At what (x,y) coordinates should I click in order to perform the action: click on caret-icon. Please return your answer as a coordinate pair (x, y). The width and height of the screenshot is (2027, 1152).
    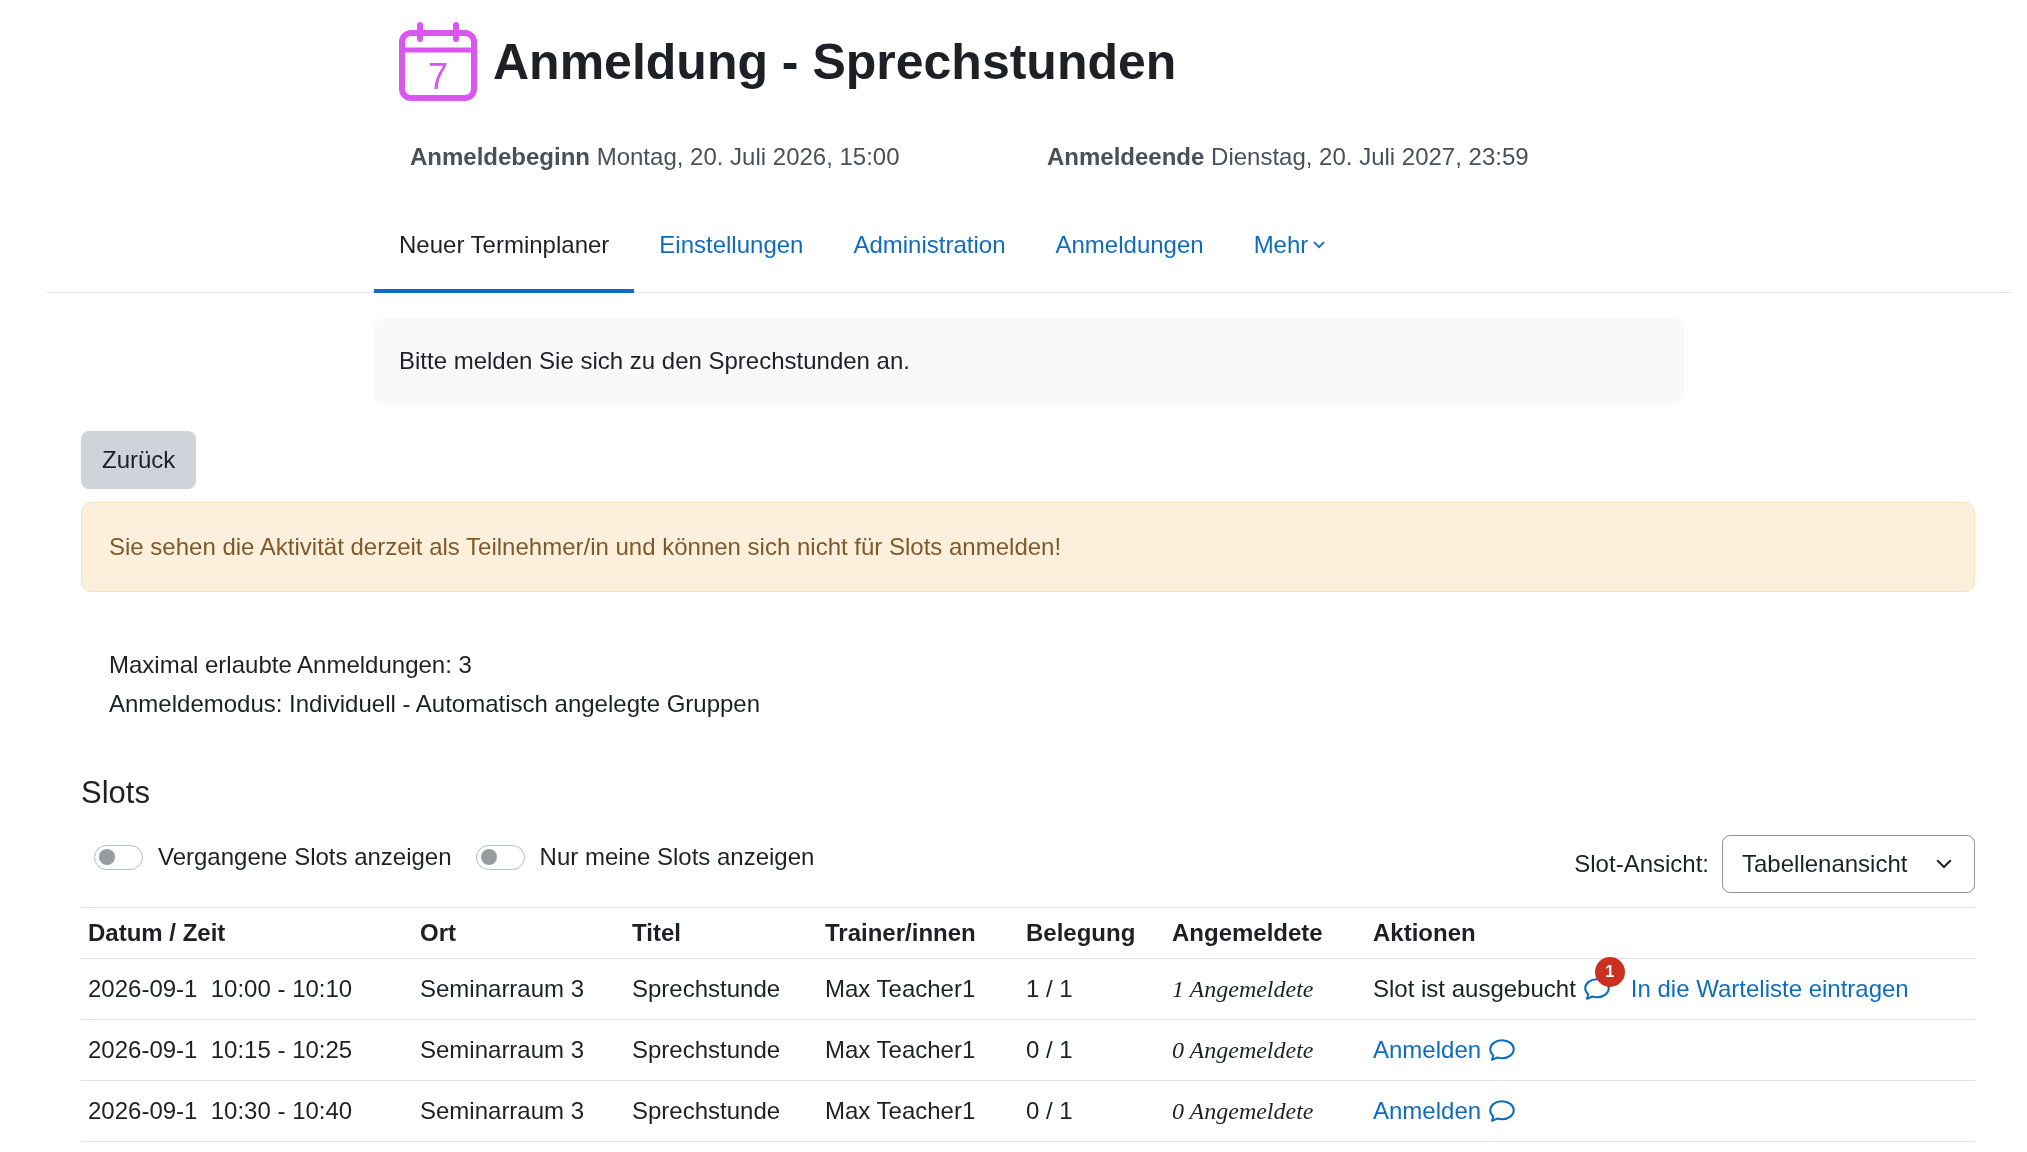
    Looking at the image, I should click on (1319, 245).